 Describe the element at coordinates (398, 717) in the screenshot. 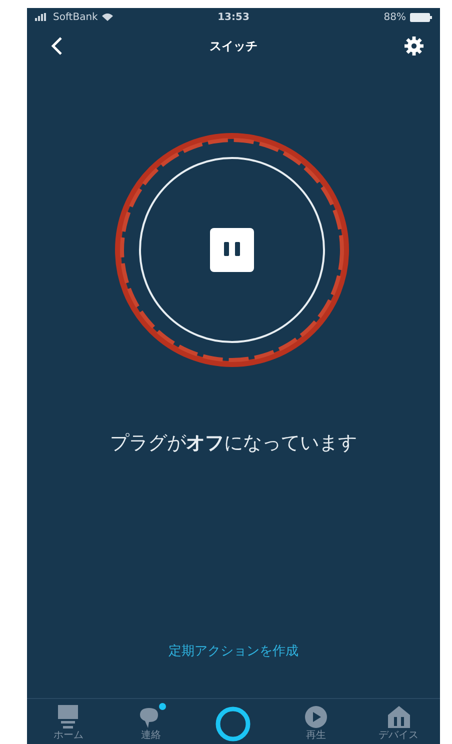

I see `house-icon` at that location.